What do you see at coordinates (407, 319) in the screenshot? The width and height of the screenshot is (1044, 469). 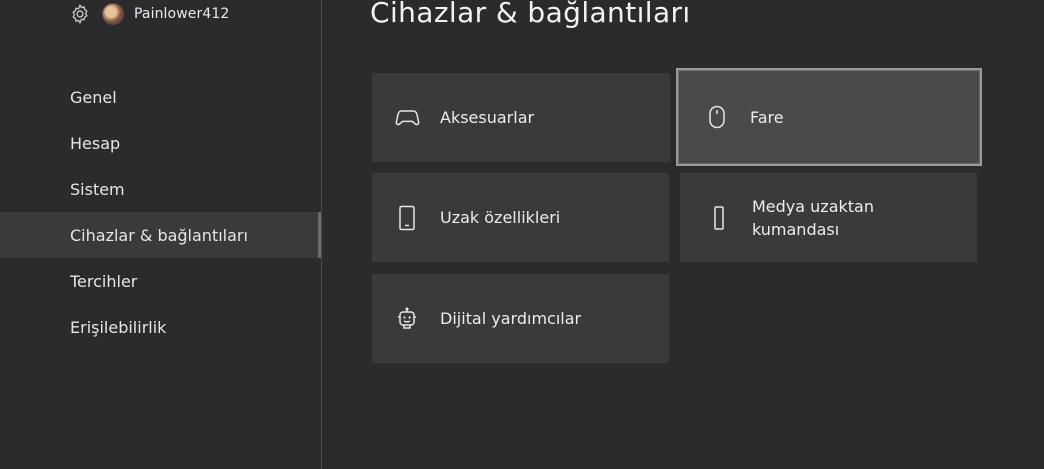 I see `assistant-bot-icon` at bounding box center [407, 319].